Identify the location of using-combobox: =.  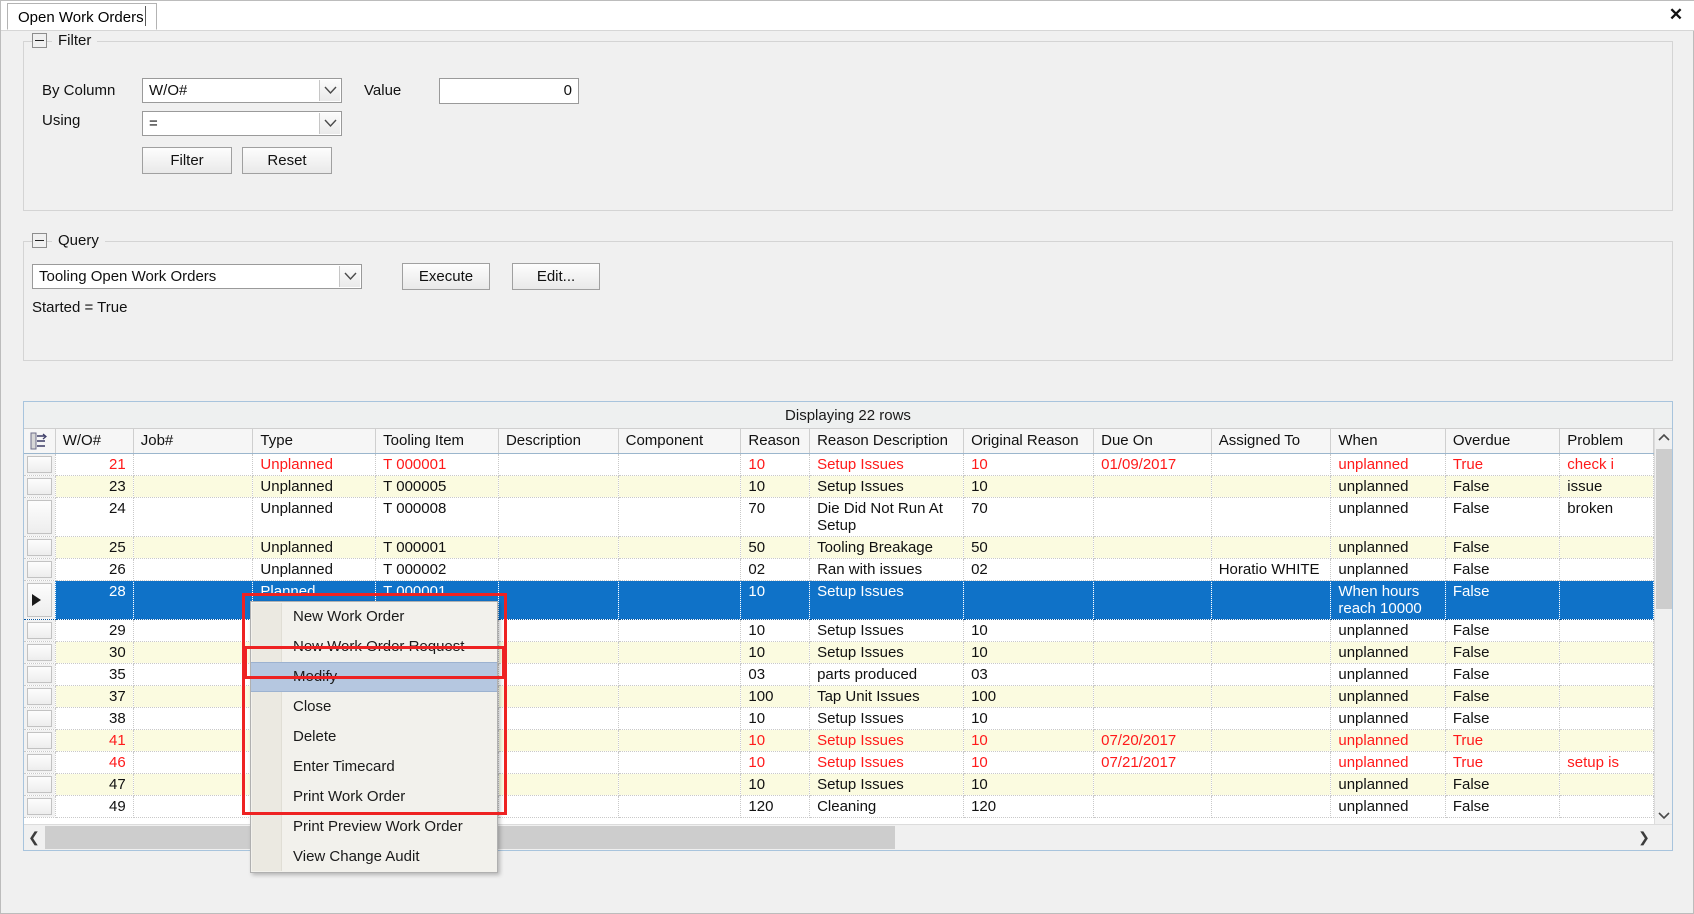
(242, 123).